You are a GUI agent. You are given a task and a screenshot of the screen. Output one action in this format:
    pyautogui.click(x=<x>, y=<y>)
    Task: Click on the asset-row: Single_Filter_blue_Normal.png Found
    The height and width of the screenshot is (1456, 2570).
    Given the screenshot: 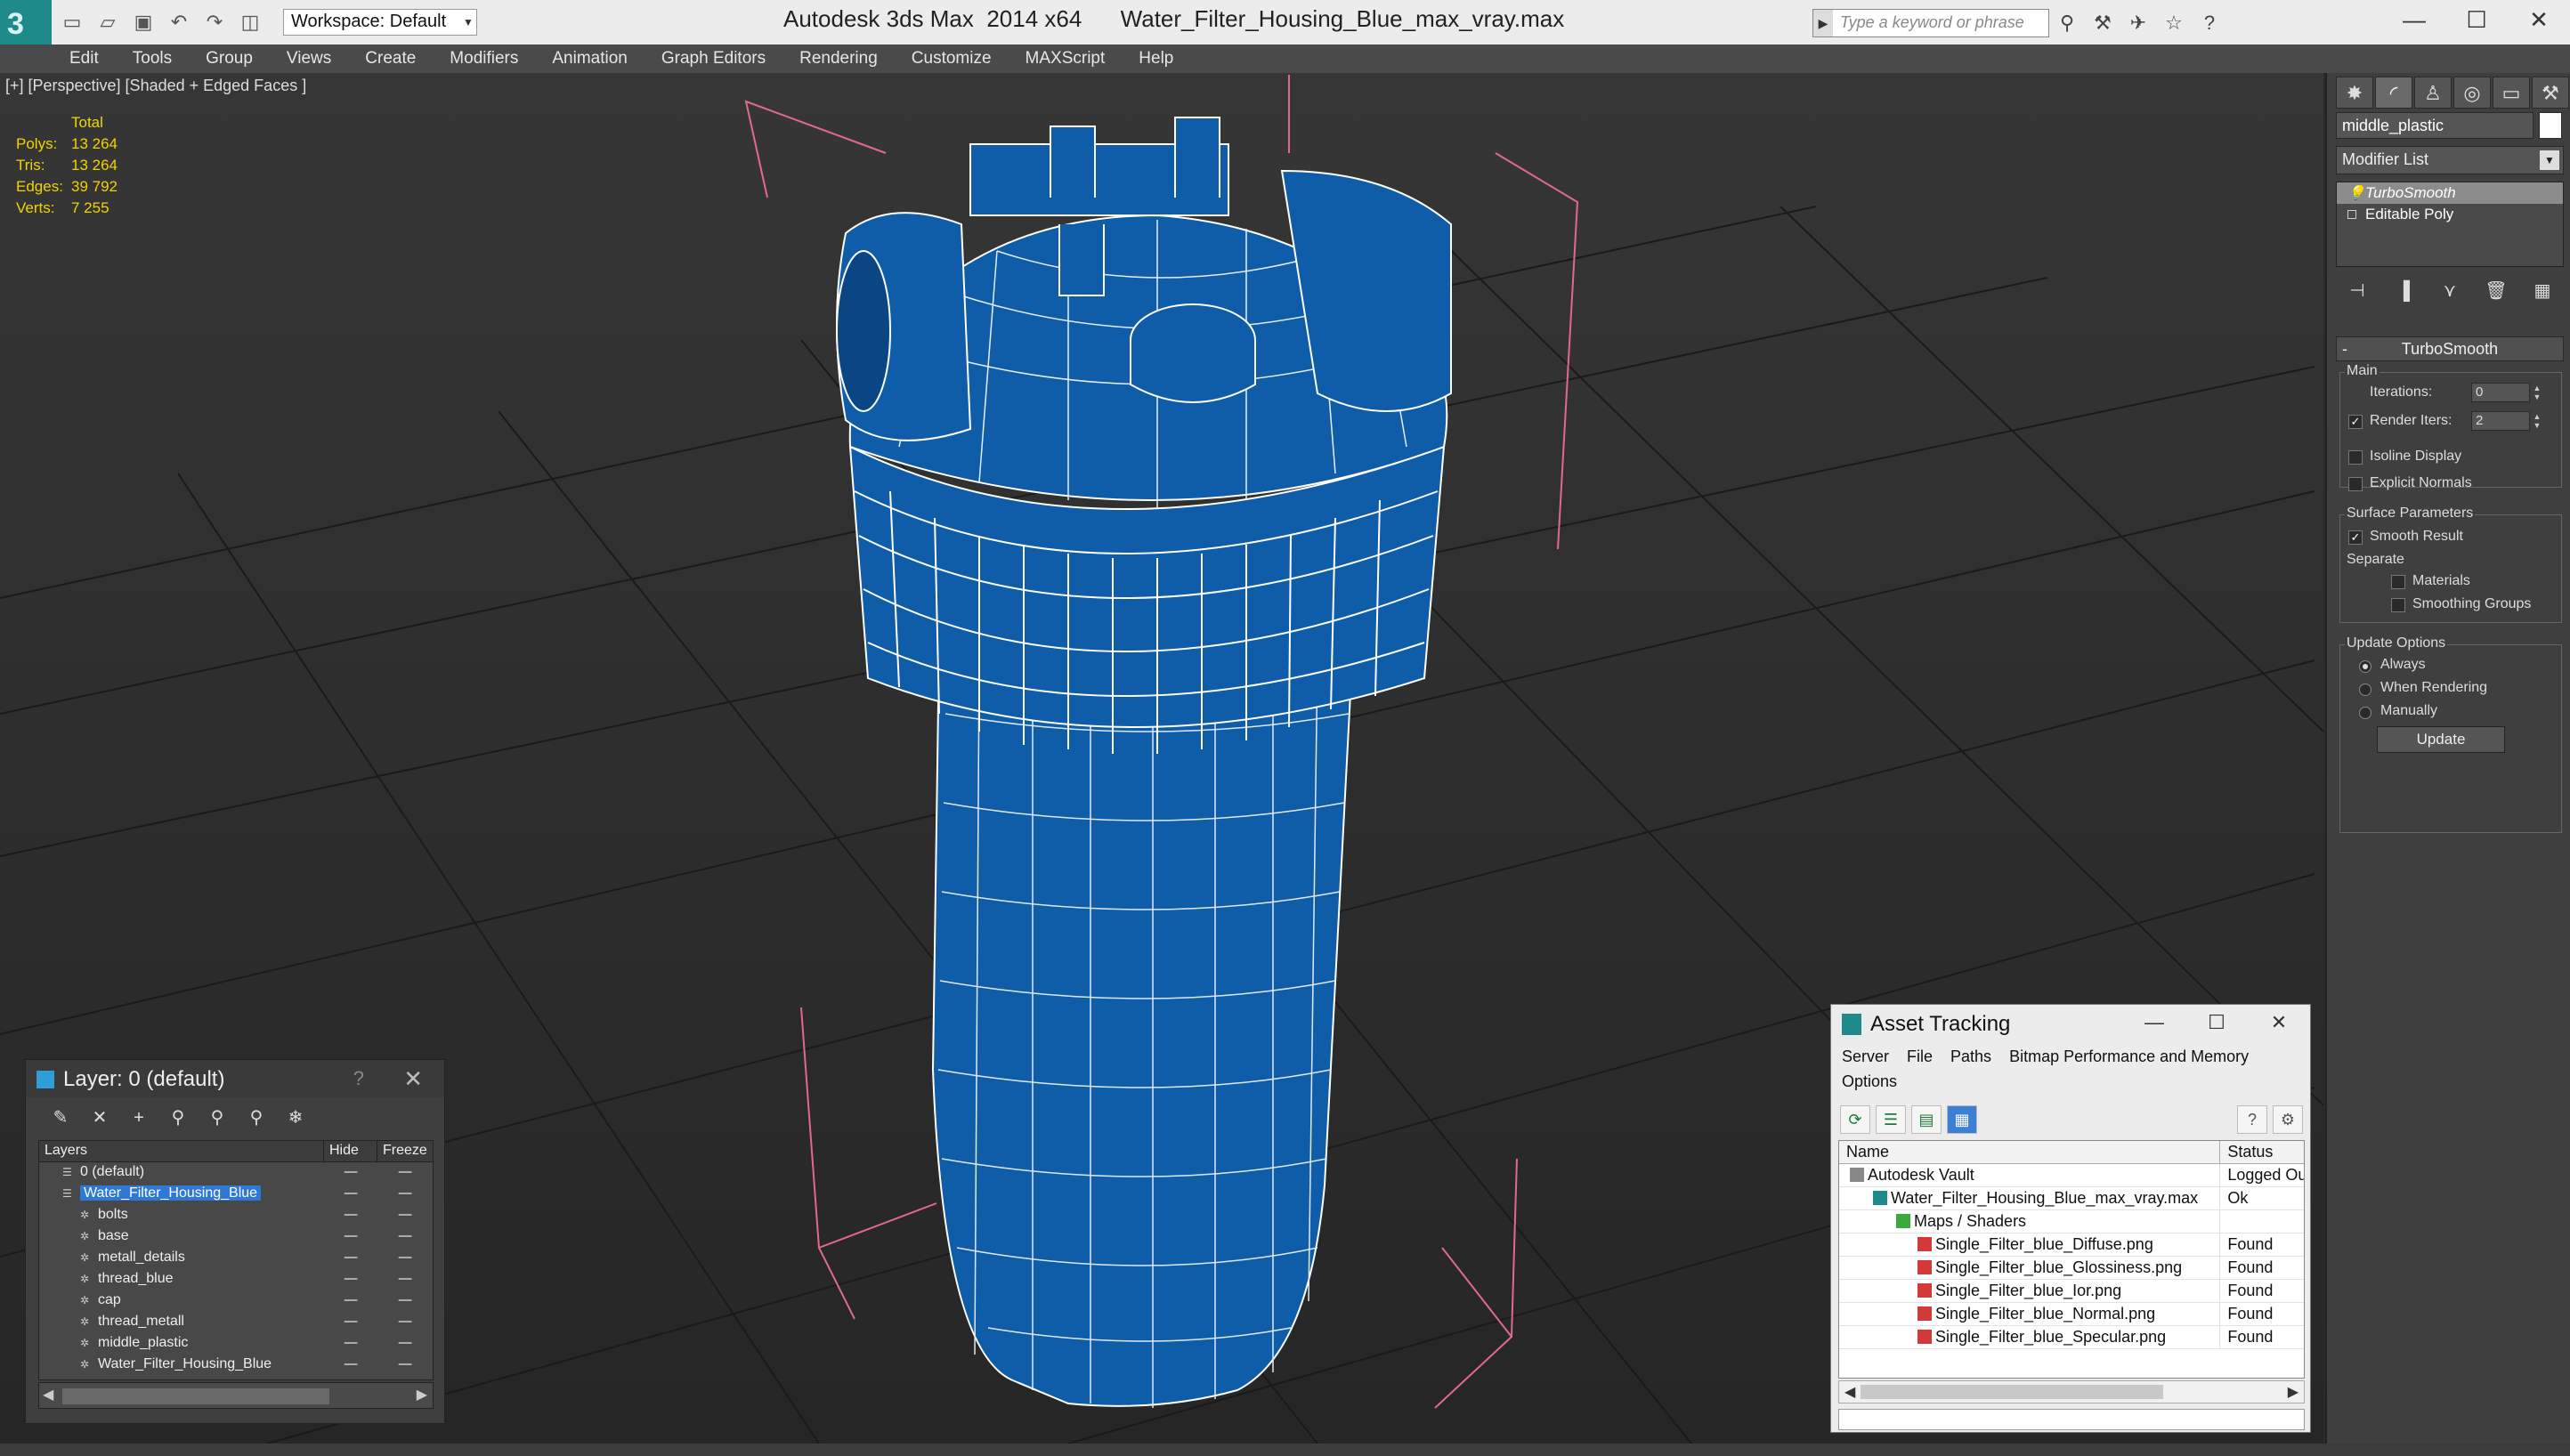 What is the action you would take?
    pyautogui.click(x=2071, y=1314)
    